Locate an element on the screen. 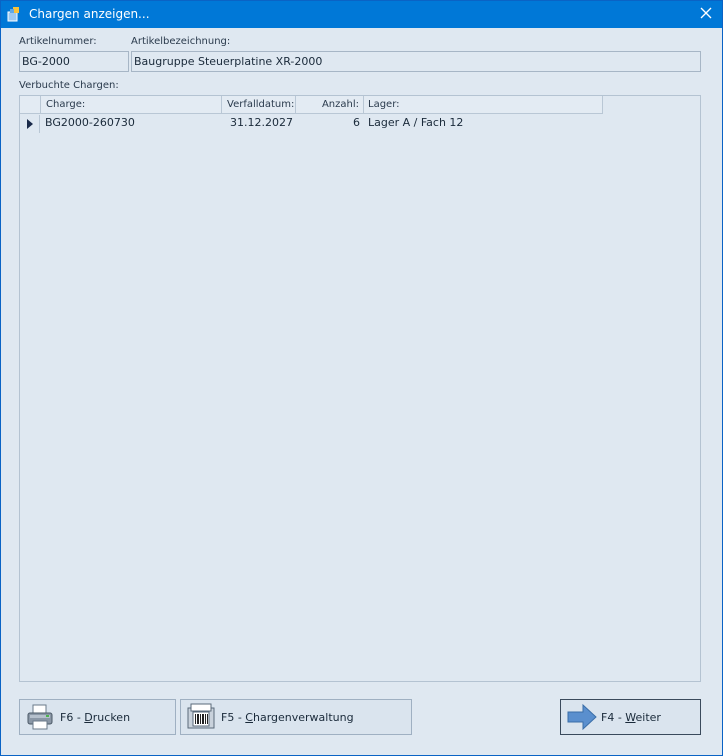 This screenshot has width=723, height=756. print-button-label: F6 - Drucken is located at coordinates (95, 717).